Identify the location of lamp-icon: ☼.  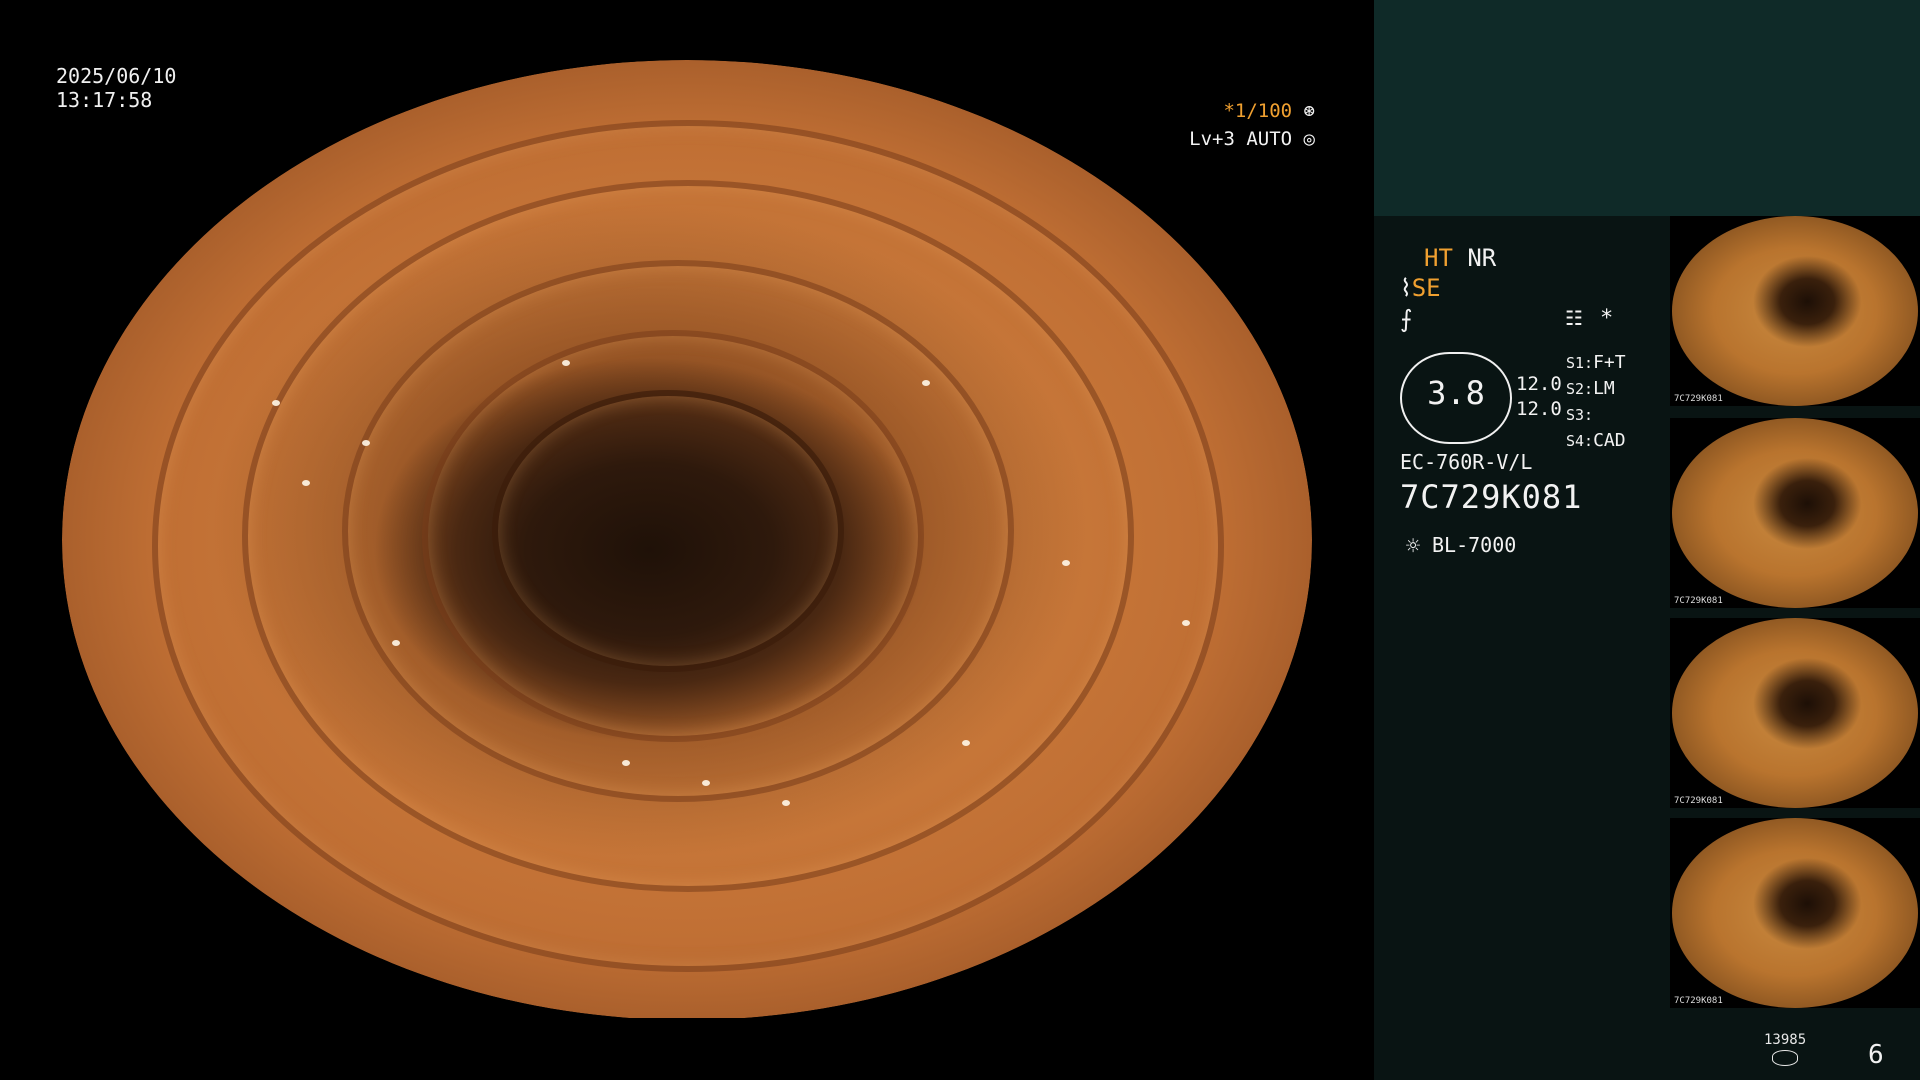
(1413, 546).